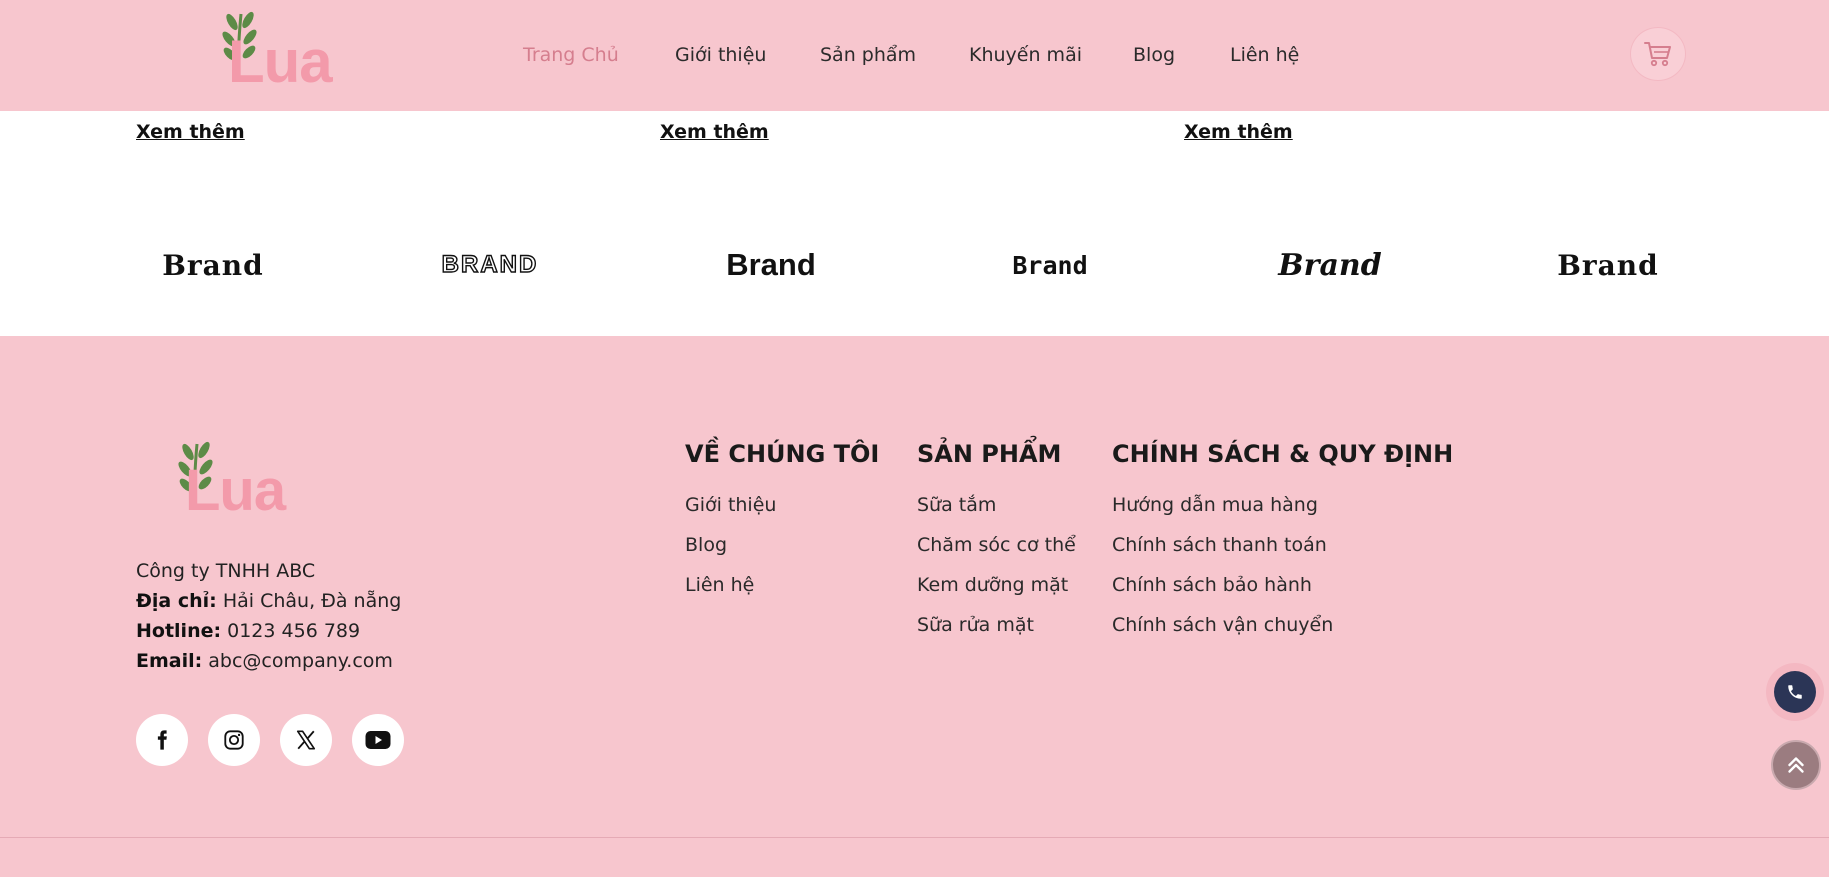 Image resolution: width=1829 pixels, height=877 pixels. What do you see at coordinates (1222, 625) in the screenshot?
I see `footer-link-shipping-policy: Chính sách vận chuyển` at bounding box center [1222, 625].